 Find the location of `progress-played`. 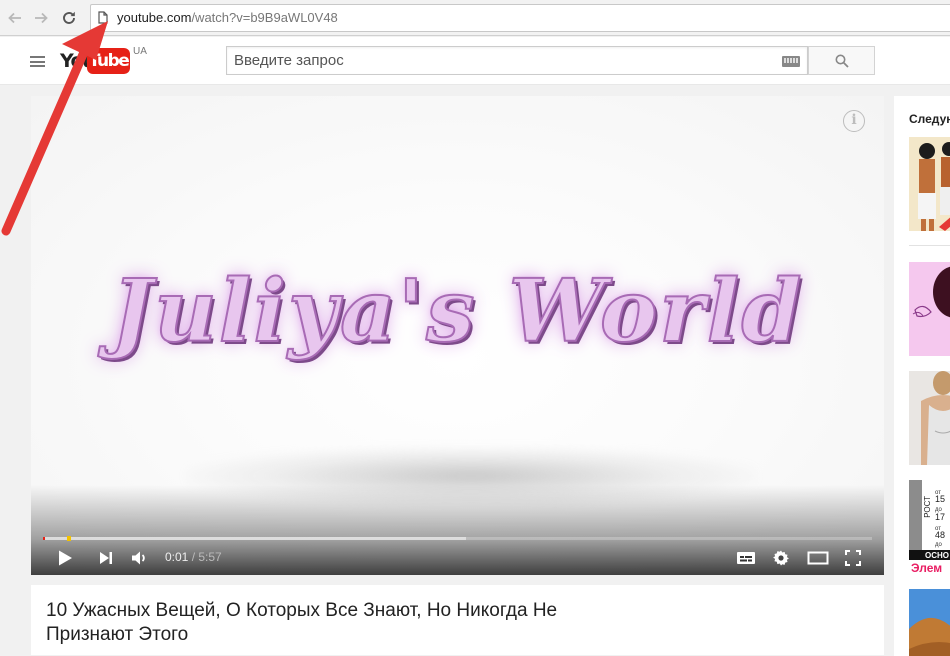

progress-played is located at coordinates (44, 538).